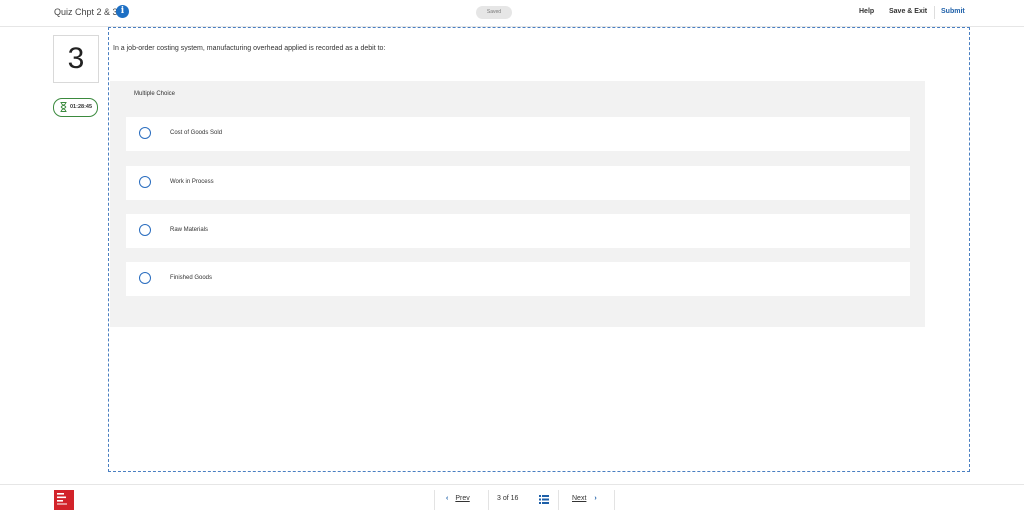  What do you see at coordinates (86, 12) in the screenshot?
I see `quiz-title: Quiz Chpt 2 & 3` at bounding box center [86, 12].